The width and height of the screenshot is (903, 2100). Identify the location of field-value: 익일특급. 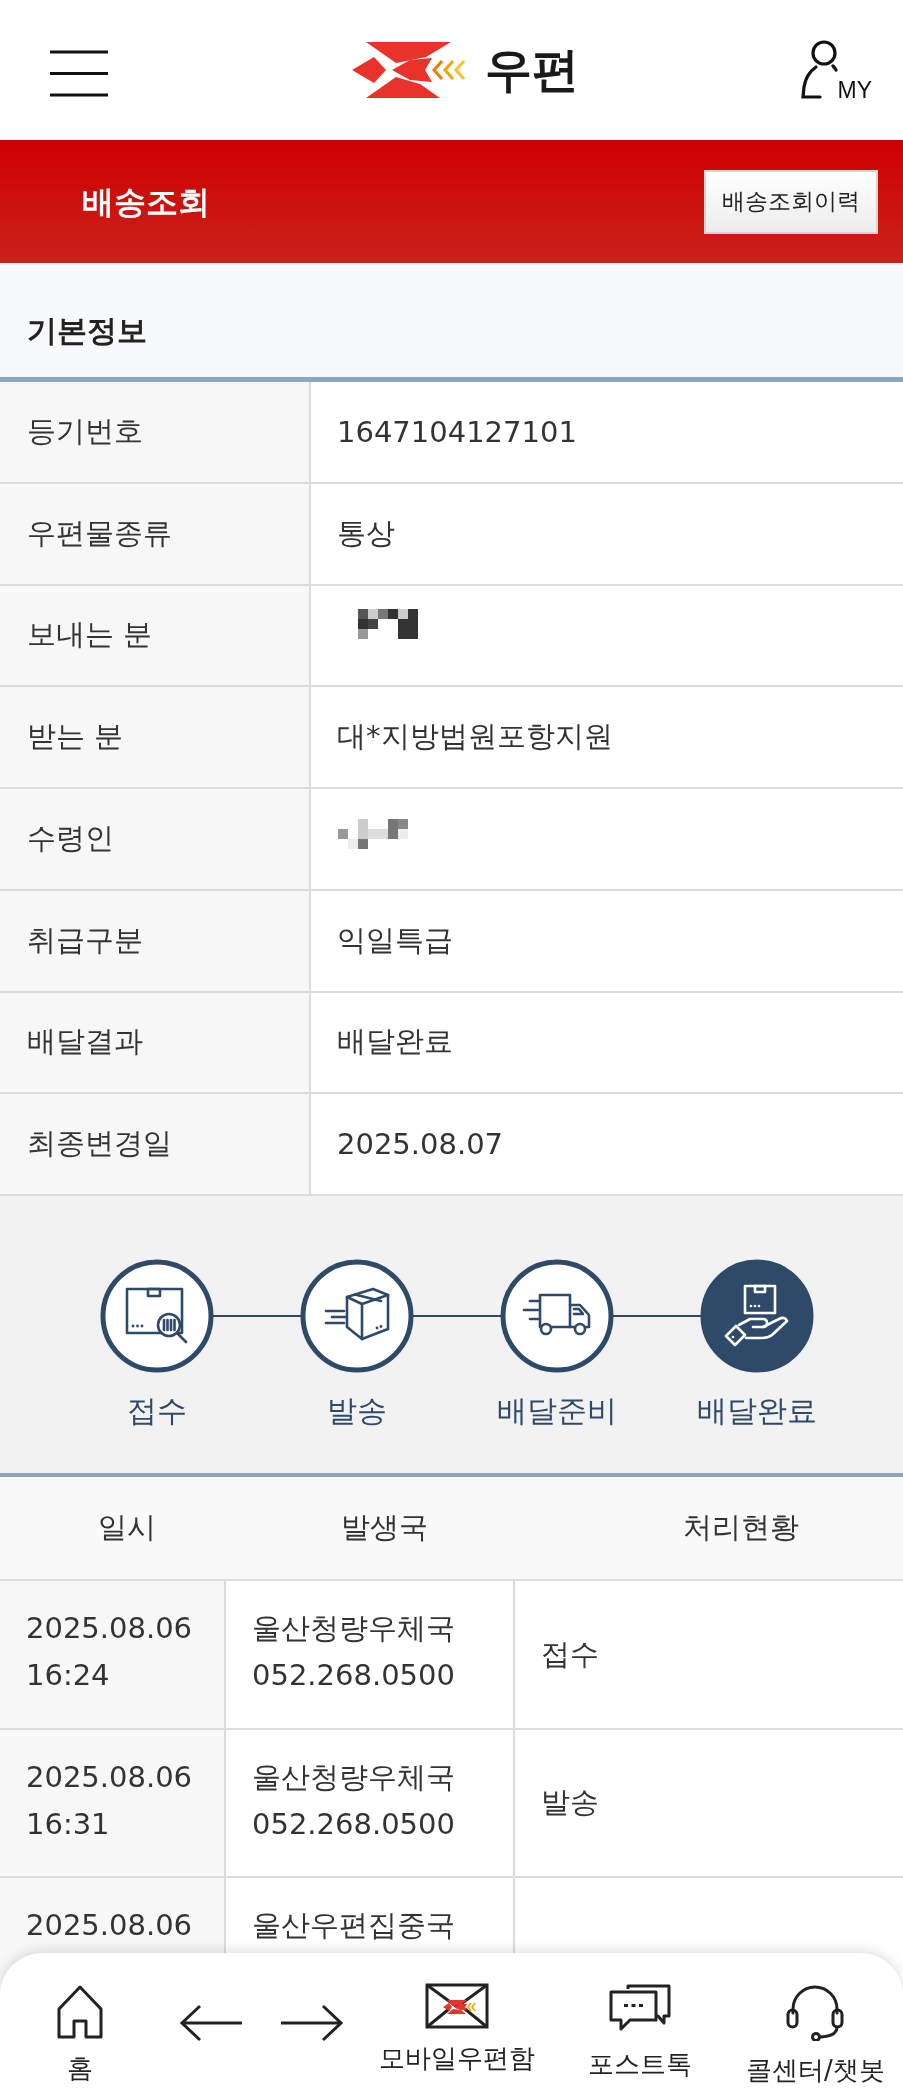
(395, 940).